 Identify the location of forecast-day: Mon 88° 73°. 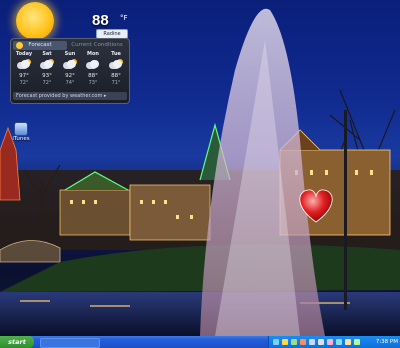
(93, 70).